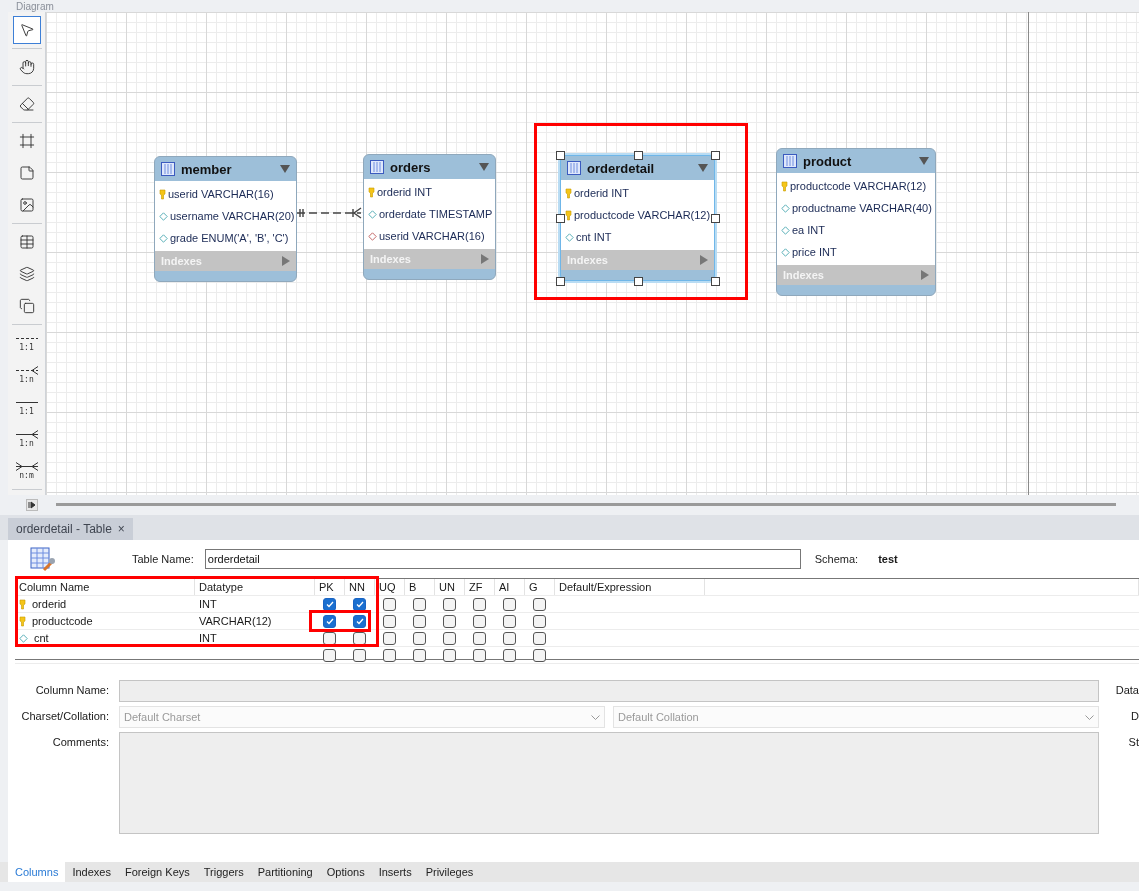 This screenshot has height=891, width=1139. What do you see at coordinates (450, 587) in the screenshot?
I see `column-header: UN` at bounding box center [450, 587].